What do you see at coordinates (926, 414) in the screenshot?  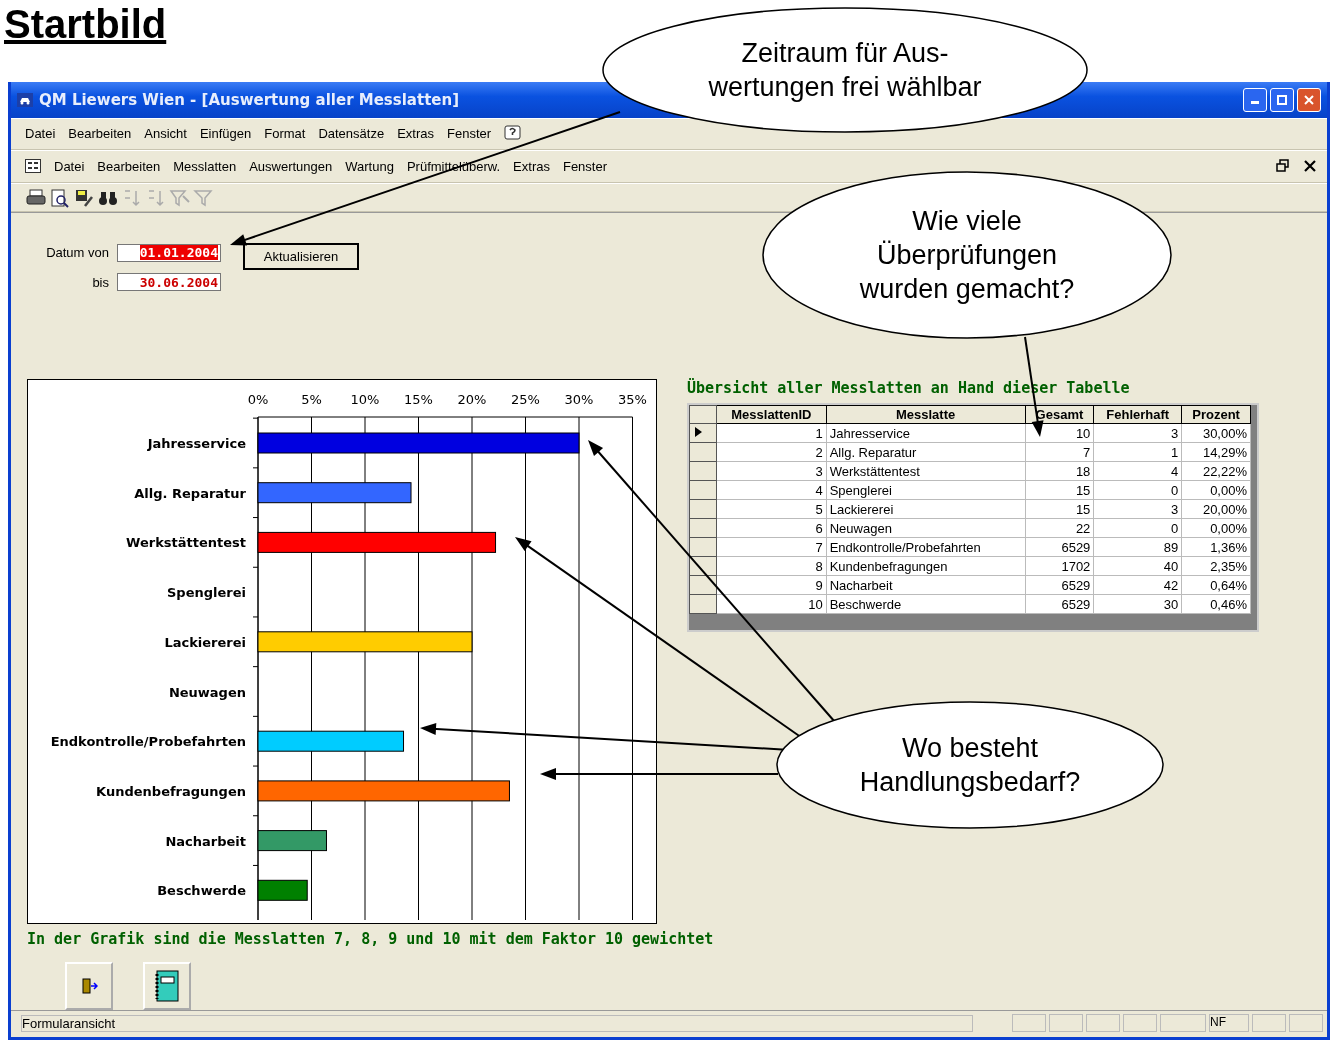 I see `column-header: Messlatte` at bounding box center [926, 414].